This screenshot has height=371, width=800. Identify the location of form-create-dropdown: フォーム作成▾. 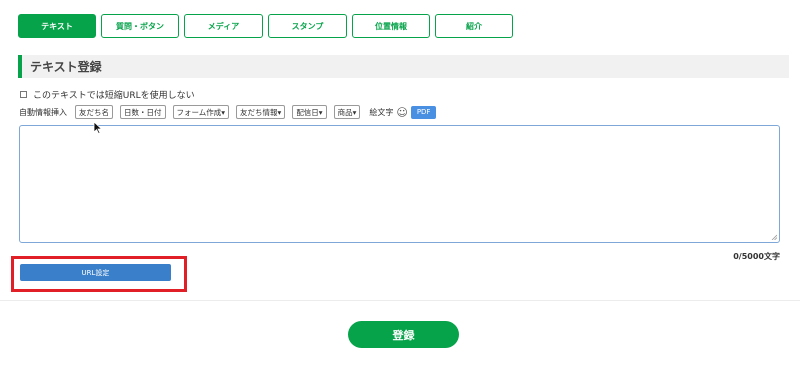
(201, 112).